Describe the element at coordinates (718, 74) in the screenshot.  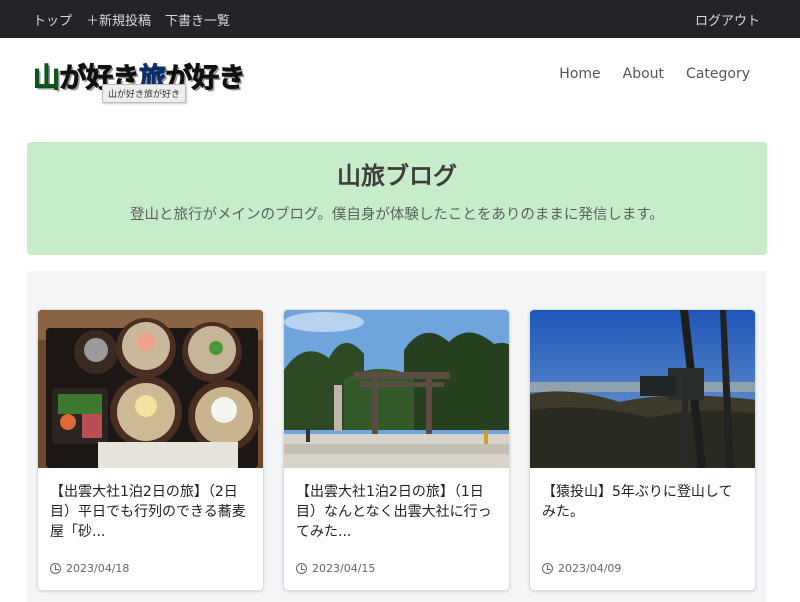
I see `nav-category: Category` at that location.